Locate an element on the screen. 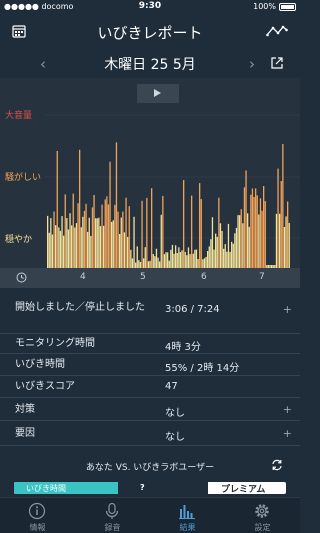 Image resolution: width=320 pixels, height=533 pixels. level-label-loud: 大音量 is located at coordinates (19, 116).